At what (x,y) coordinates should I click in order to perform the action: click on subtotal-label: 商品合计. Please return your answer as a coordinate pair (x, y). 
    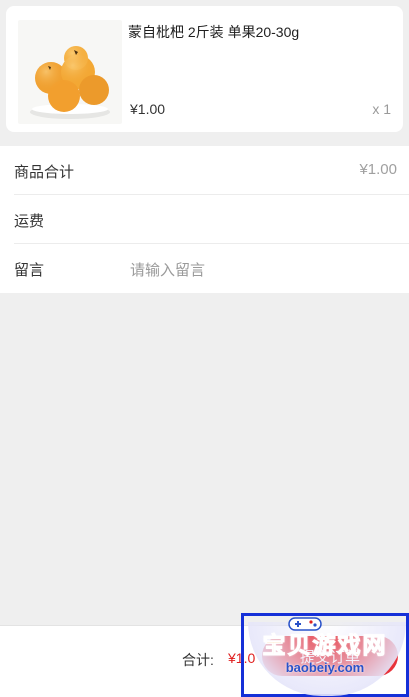
    Looking at the image, I should click on (44, 172).